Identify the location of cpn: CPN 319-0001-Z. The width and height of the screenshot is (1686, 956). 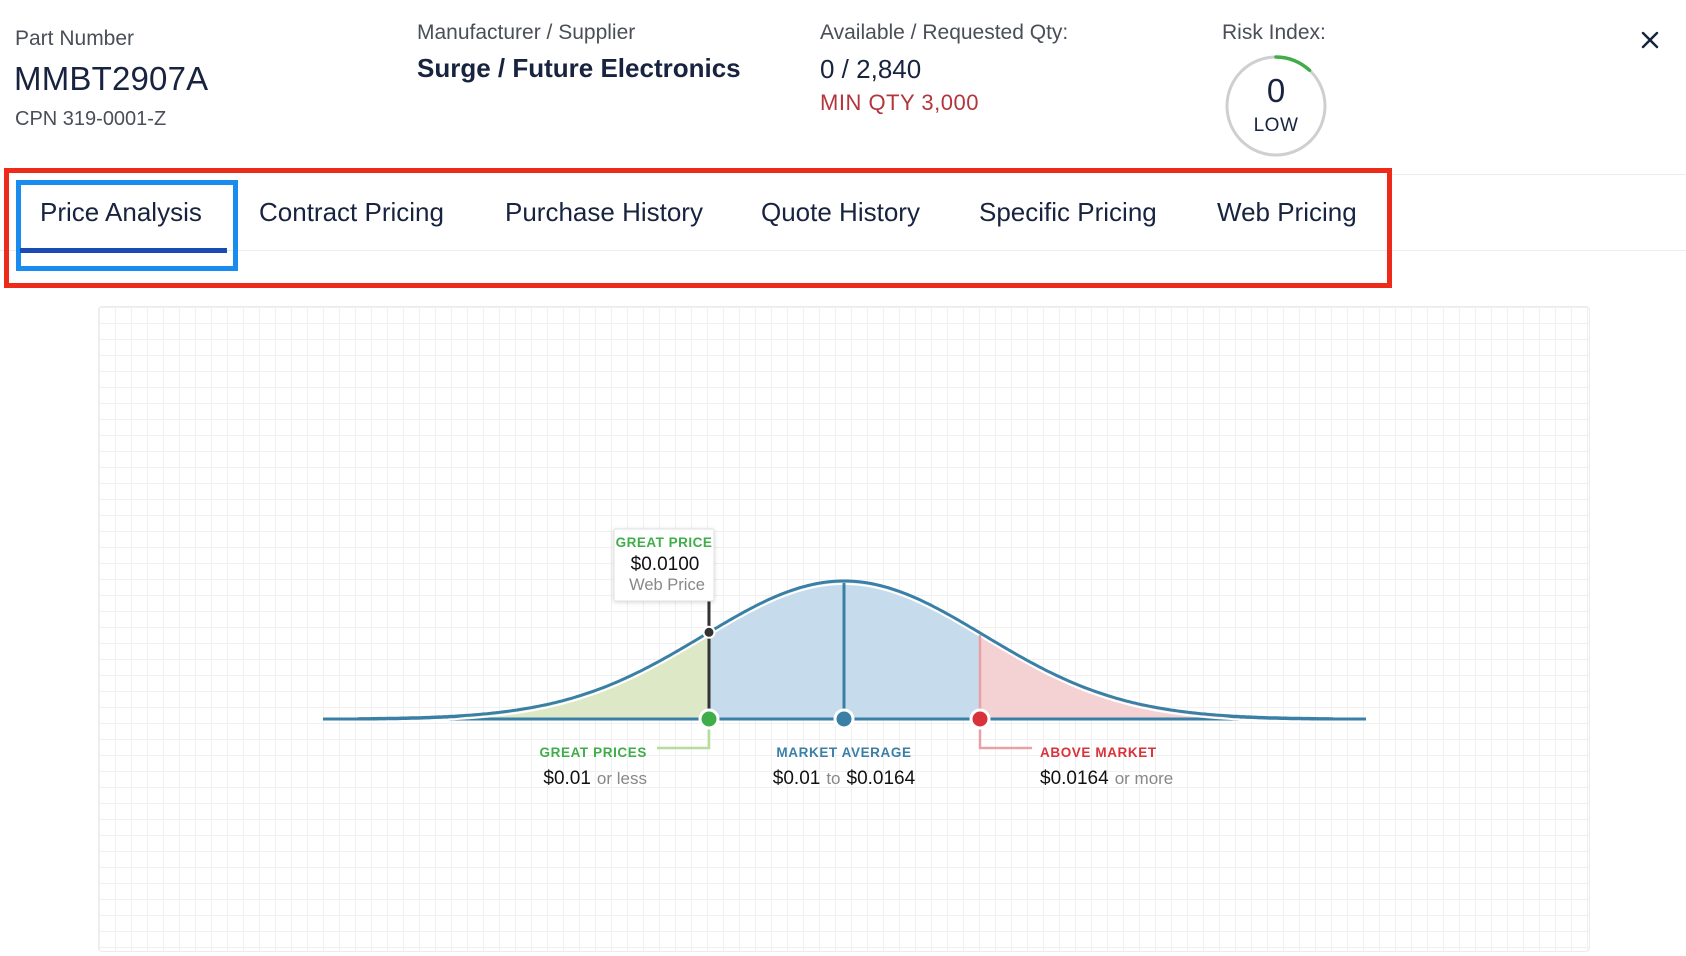
(91, 119).